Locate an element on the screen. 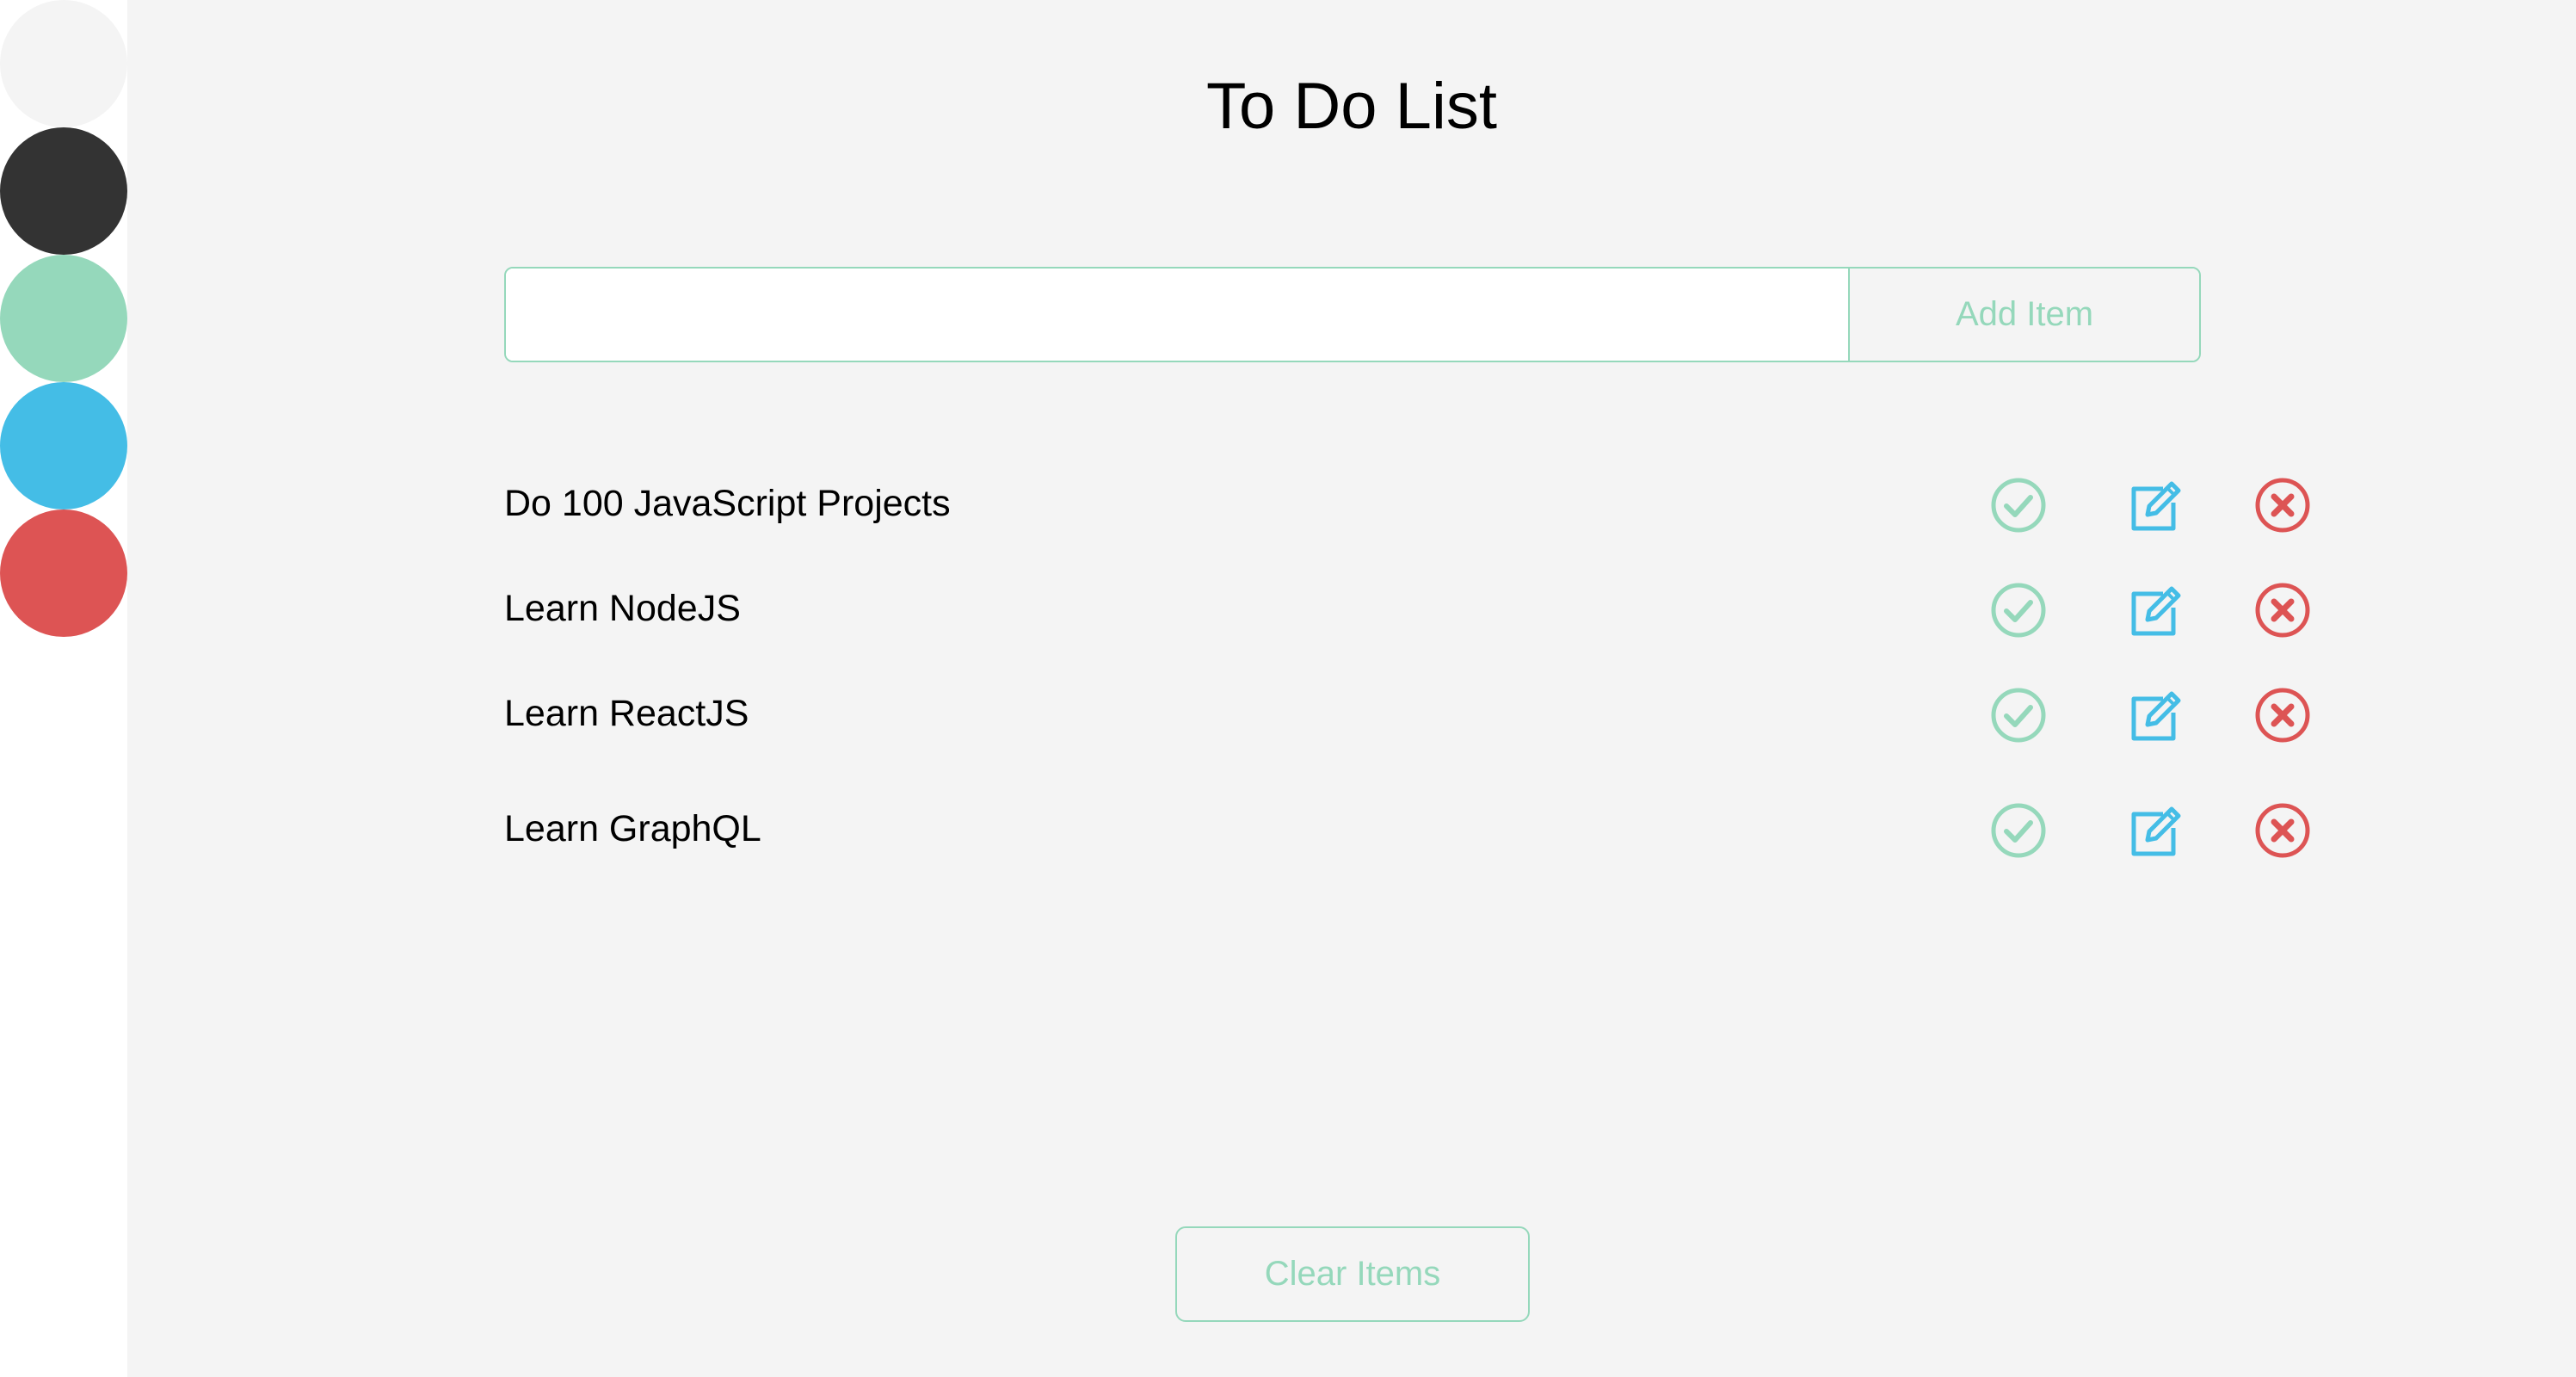  add-item-button: Add Item is located at coordinates (2023, 315).